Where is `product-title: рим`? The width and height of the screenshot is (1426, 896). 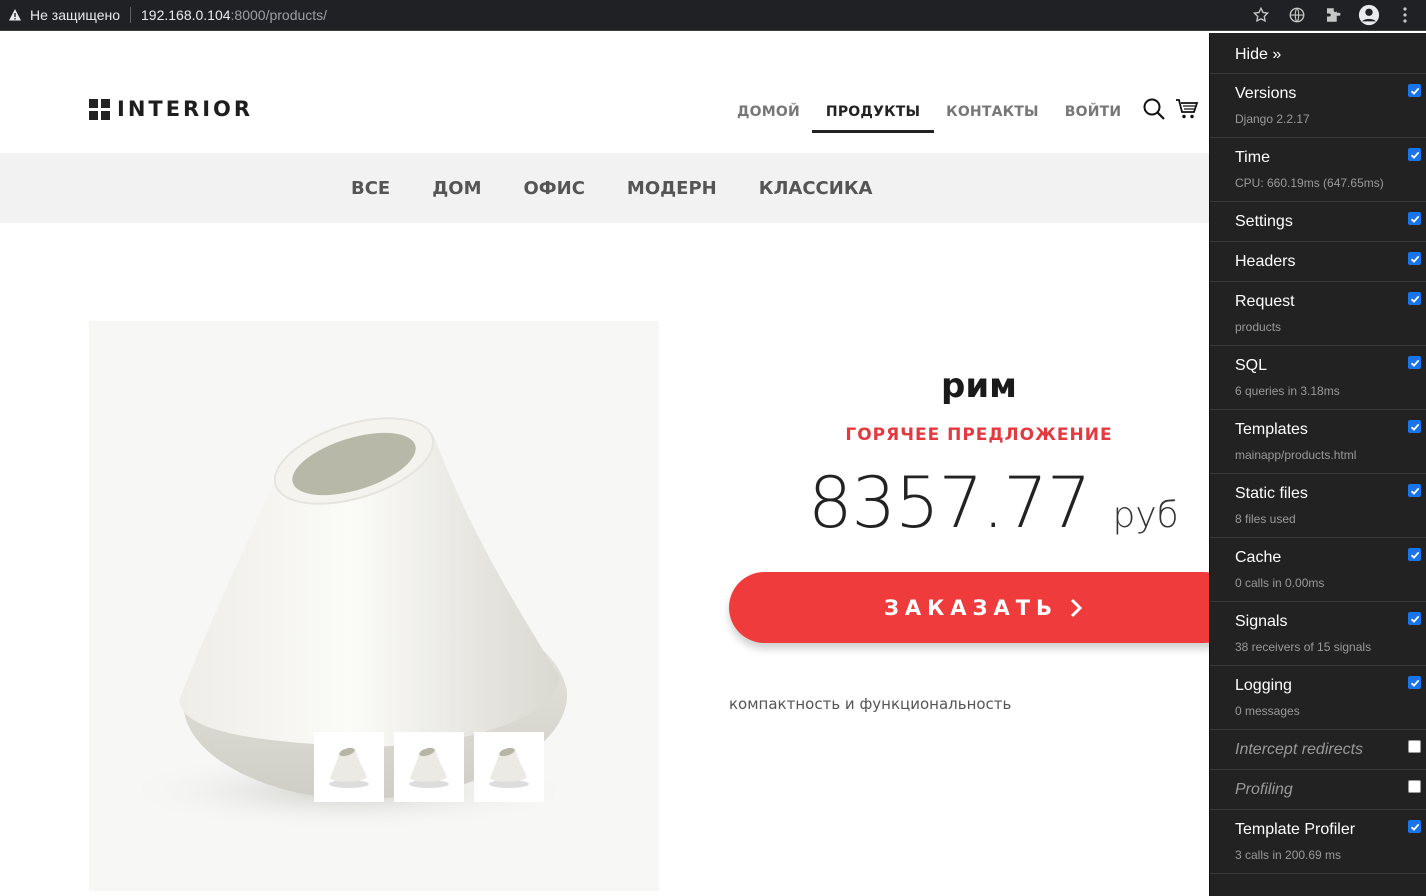
product-title: рим is located at coordinates (979, 386).